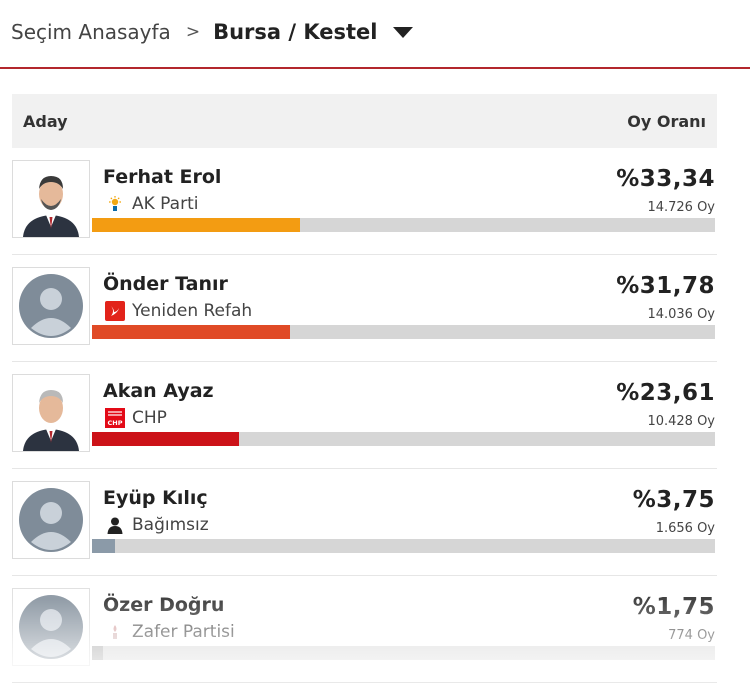  I want to click on candidate-row: Özer Doğru Zafer Partisi %1,75 774 Oy, so click(364, 629).